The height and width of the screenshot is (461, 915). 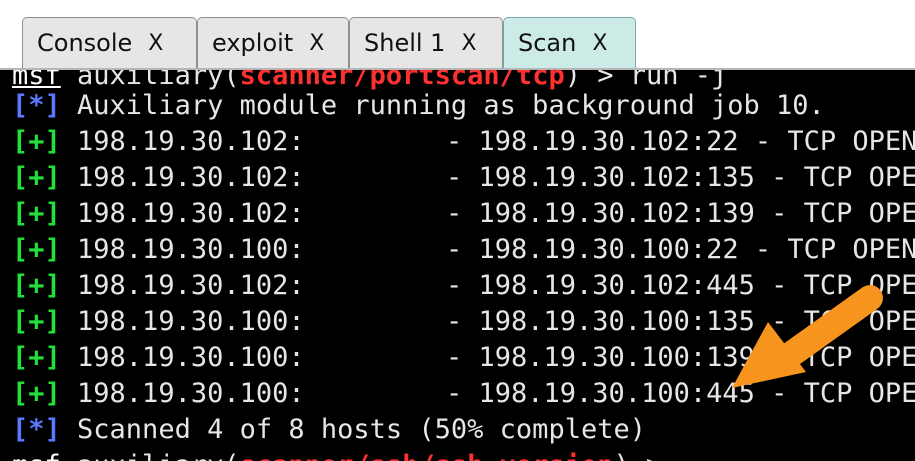 I want to click on tab-scan: Scan X, so click(x=569, y=42).